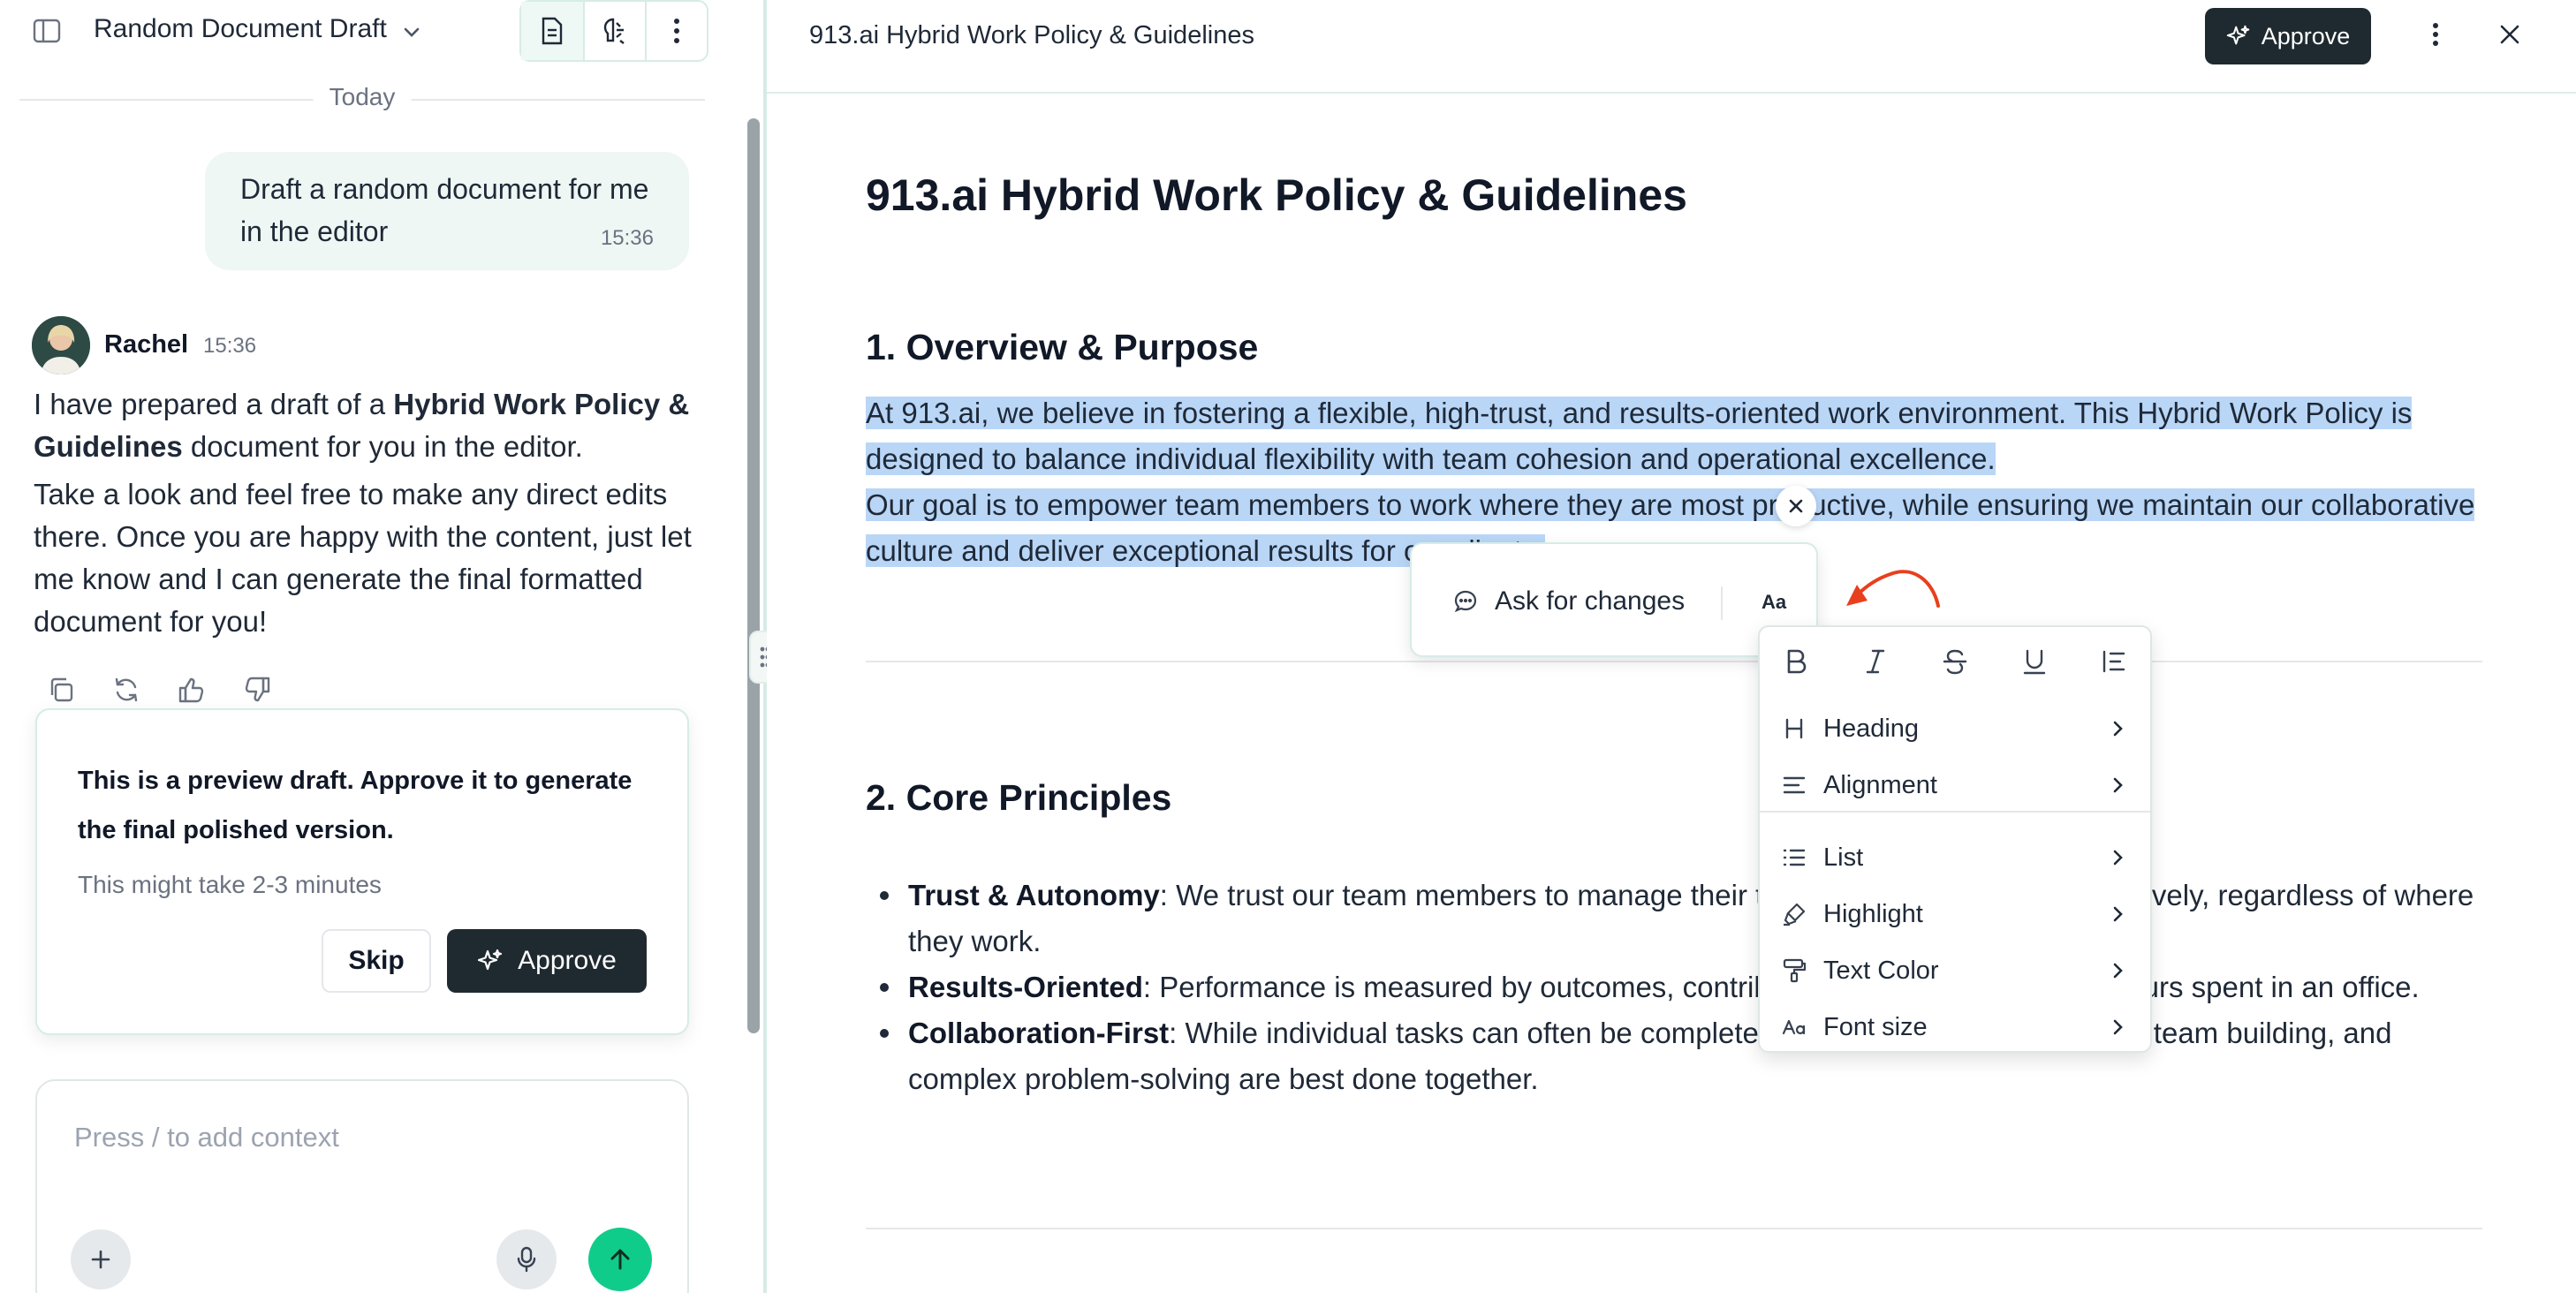 The image size is (2576, 1293). What do you see at coordinates (1794, 785) in the screenshot?
I see `align-left-icon` at bounding box center [1794, 785].